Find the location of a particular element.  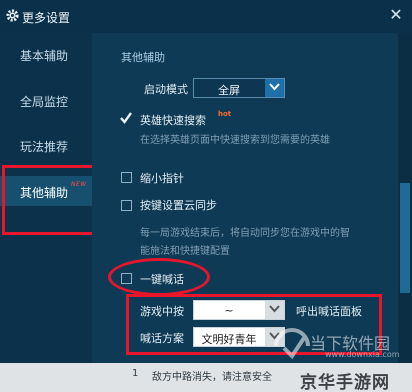

hero-search-desc: 在选择英雄页面中快速搜索到您需要的英雄 is located at coordinates (235, 140).